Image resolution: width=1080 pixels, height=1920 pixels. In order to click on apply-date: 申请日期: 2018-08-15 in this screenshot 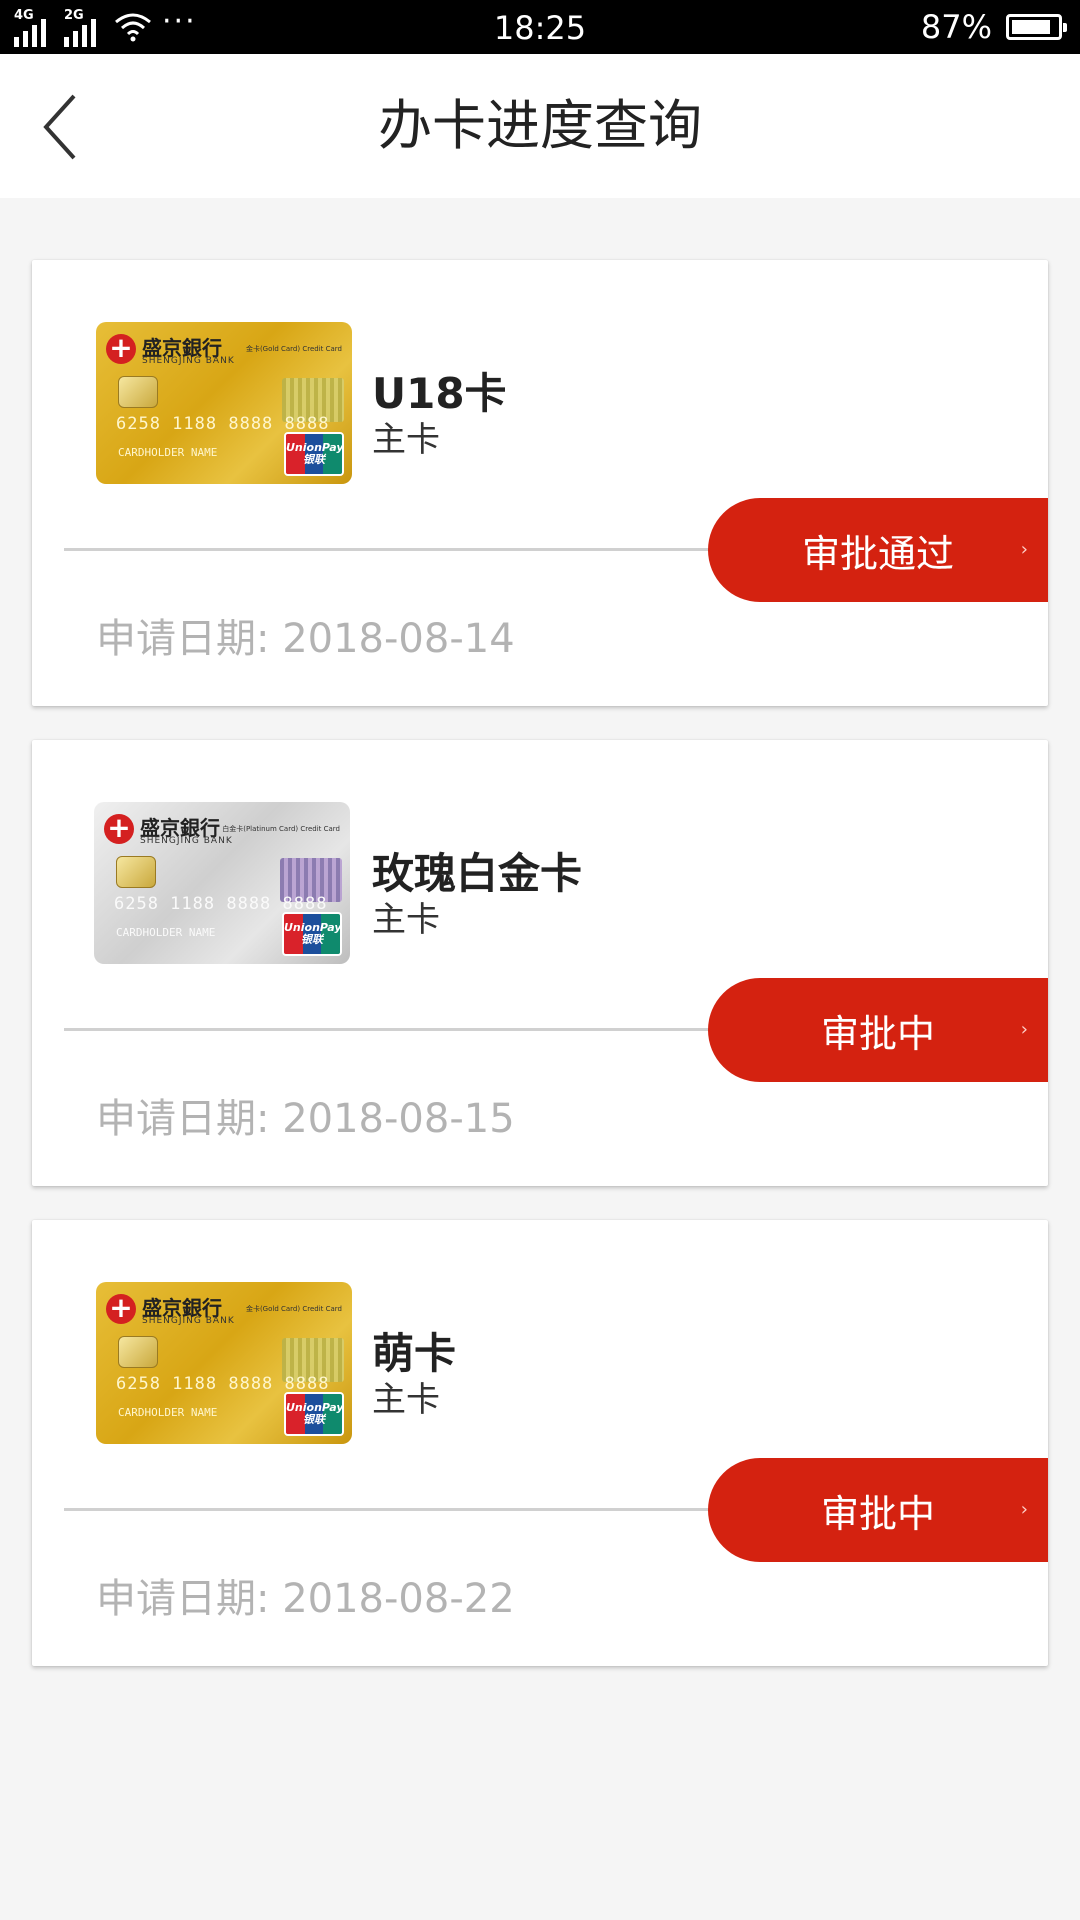, I will do `click(305, 1115)`.